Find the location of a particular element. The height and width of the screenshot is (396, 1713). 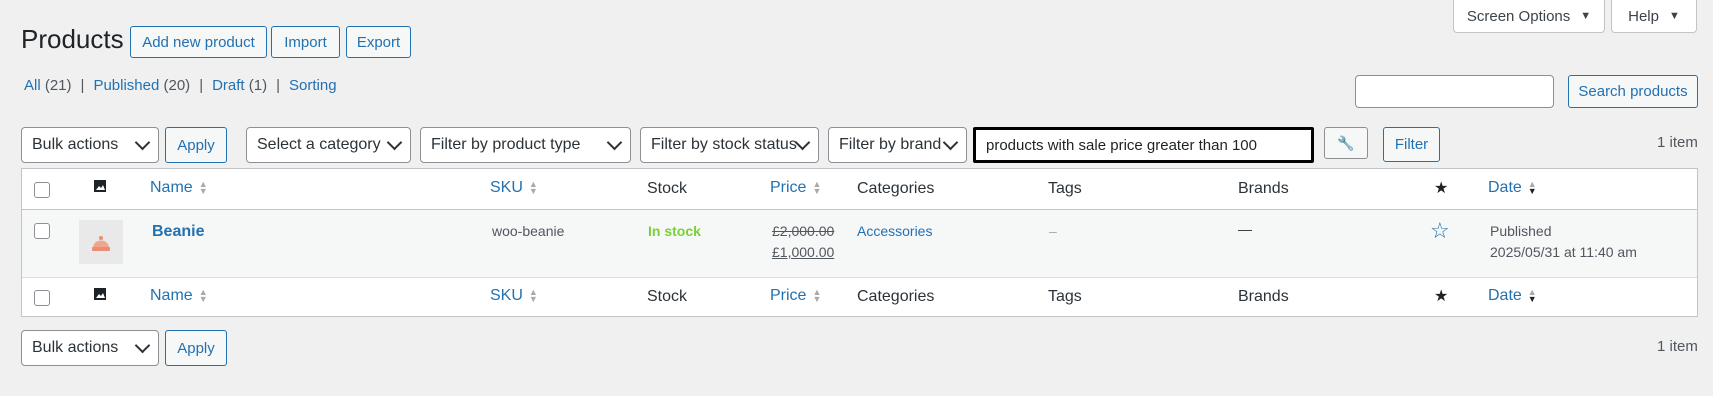

product-sku: woo-beanie is located at coordinates (528, 231).